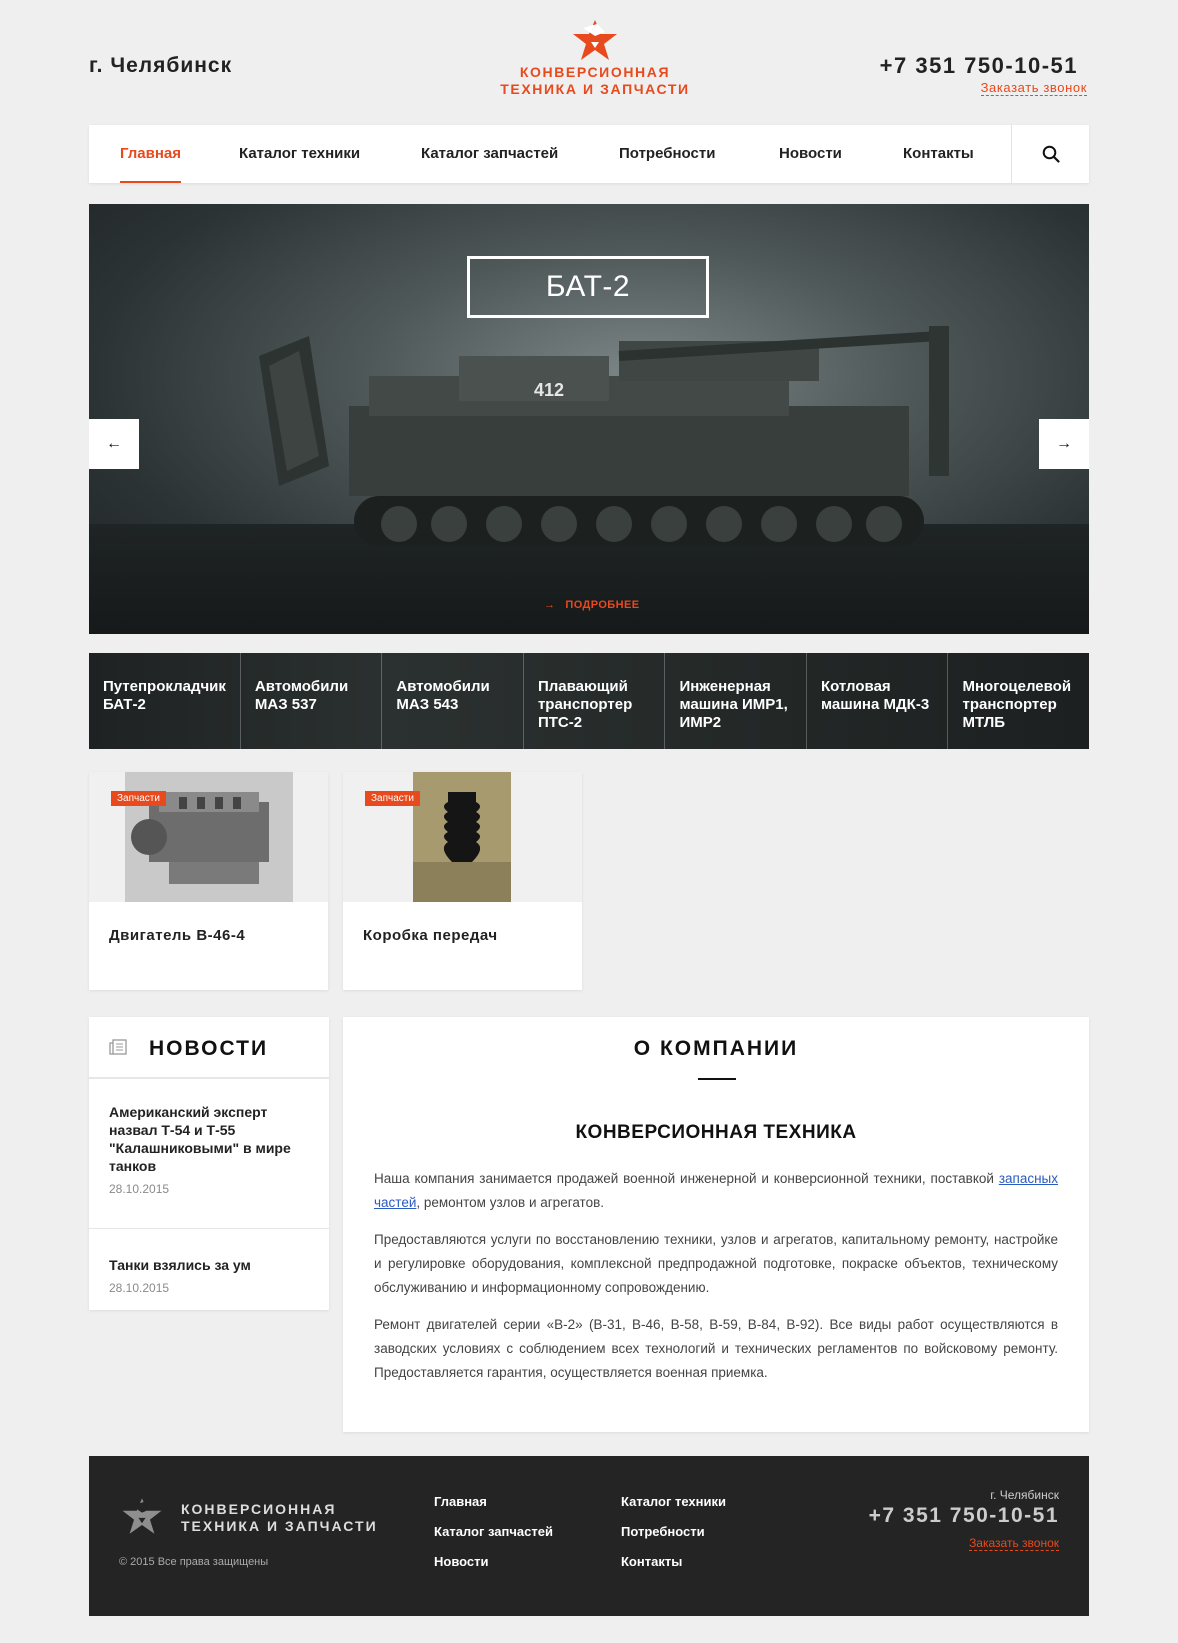  Describe the element at coordinates (1024, 1495) in the screenshot. I see `footer-city: г. Челябинск` at that location.